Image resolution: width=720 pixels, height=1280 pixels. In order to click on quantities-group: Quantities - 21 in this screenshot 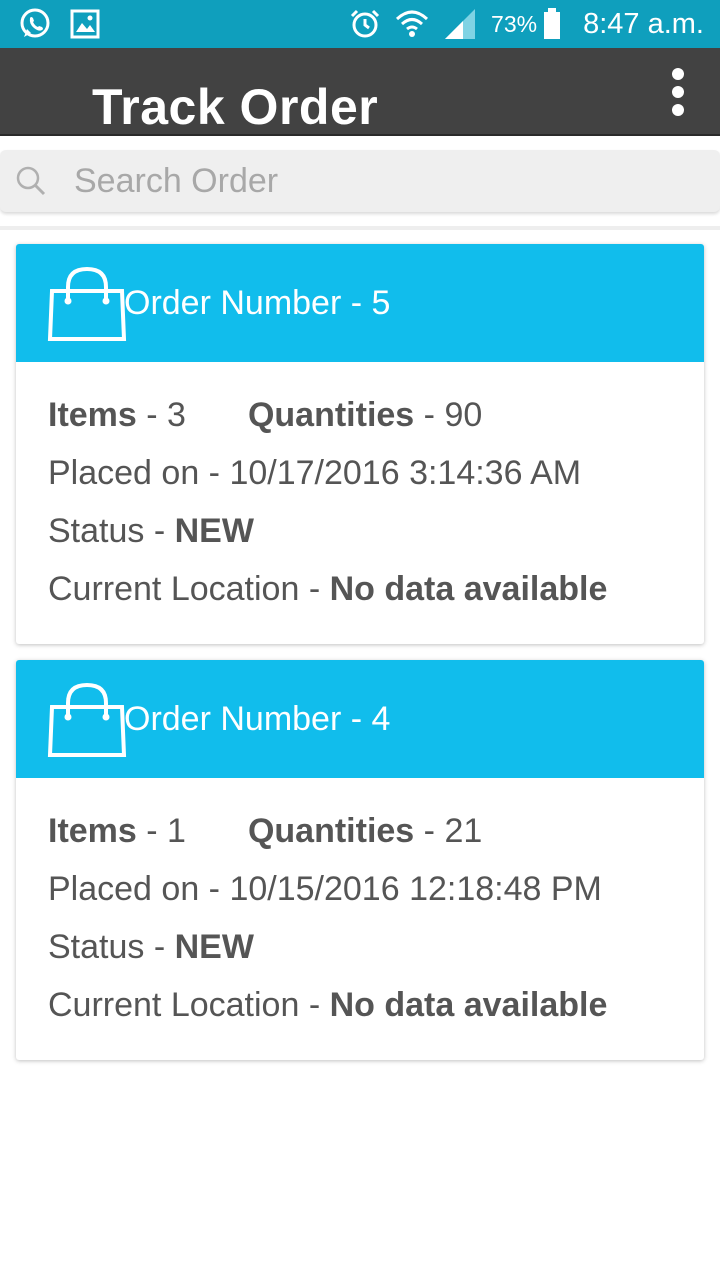, I will do `click(365, 831)`.